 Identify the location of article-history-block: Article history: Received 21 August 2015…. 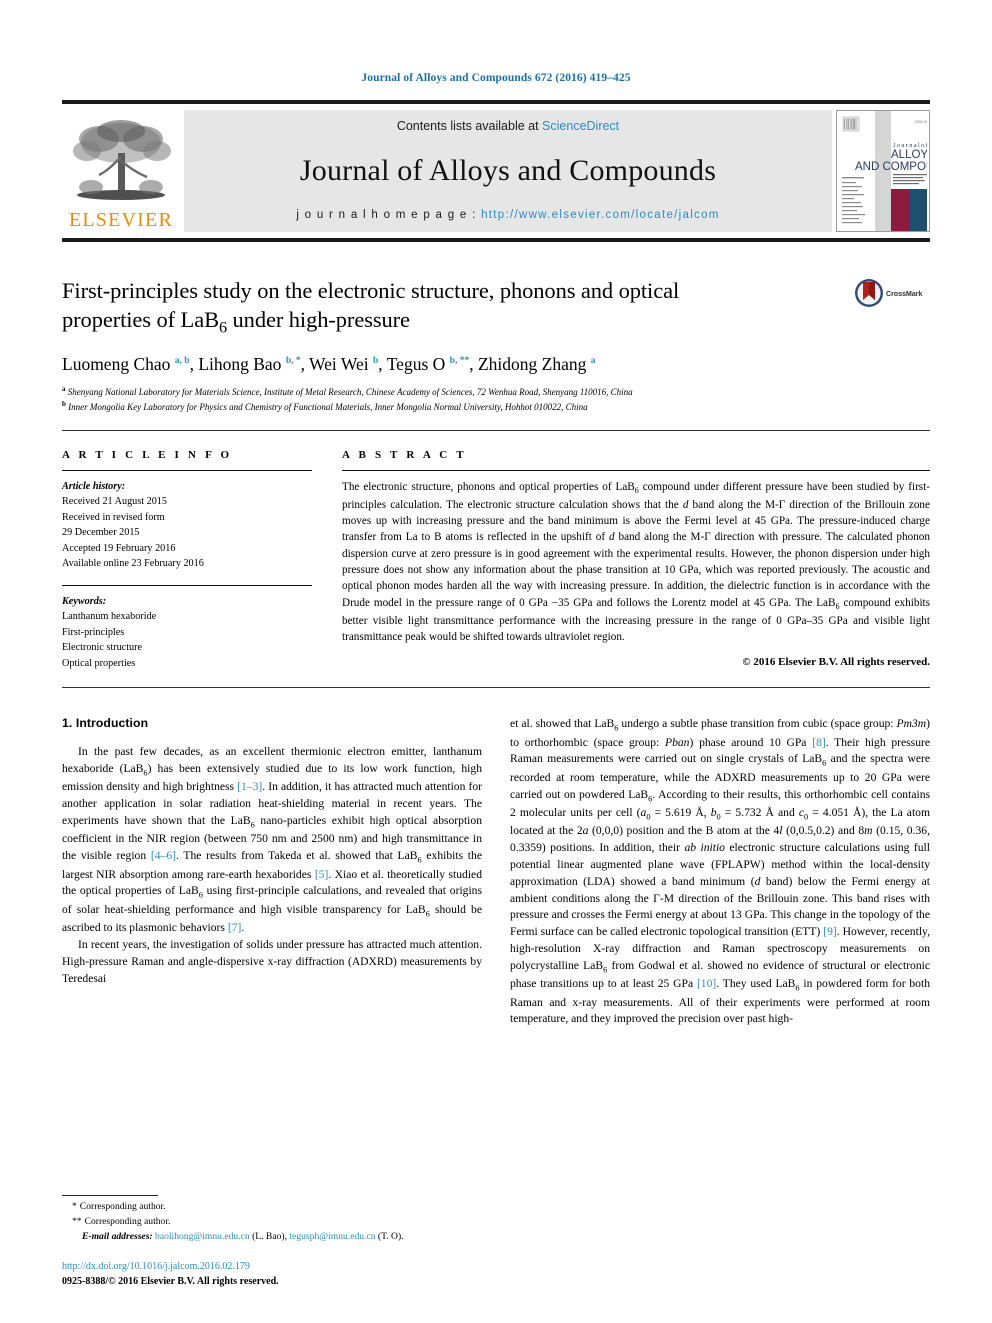
(187, 525).